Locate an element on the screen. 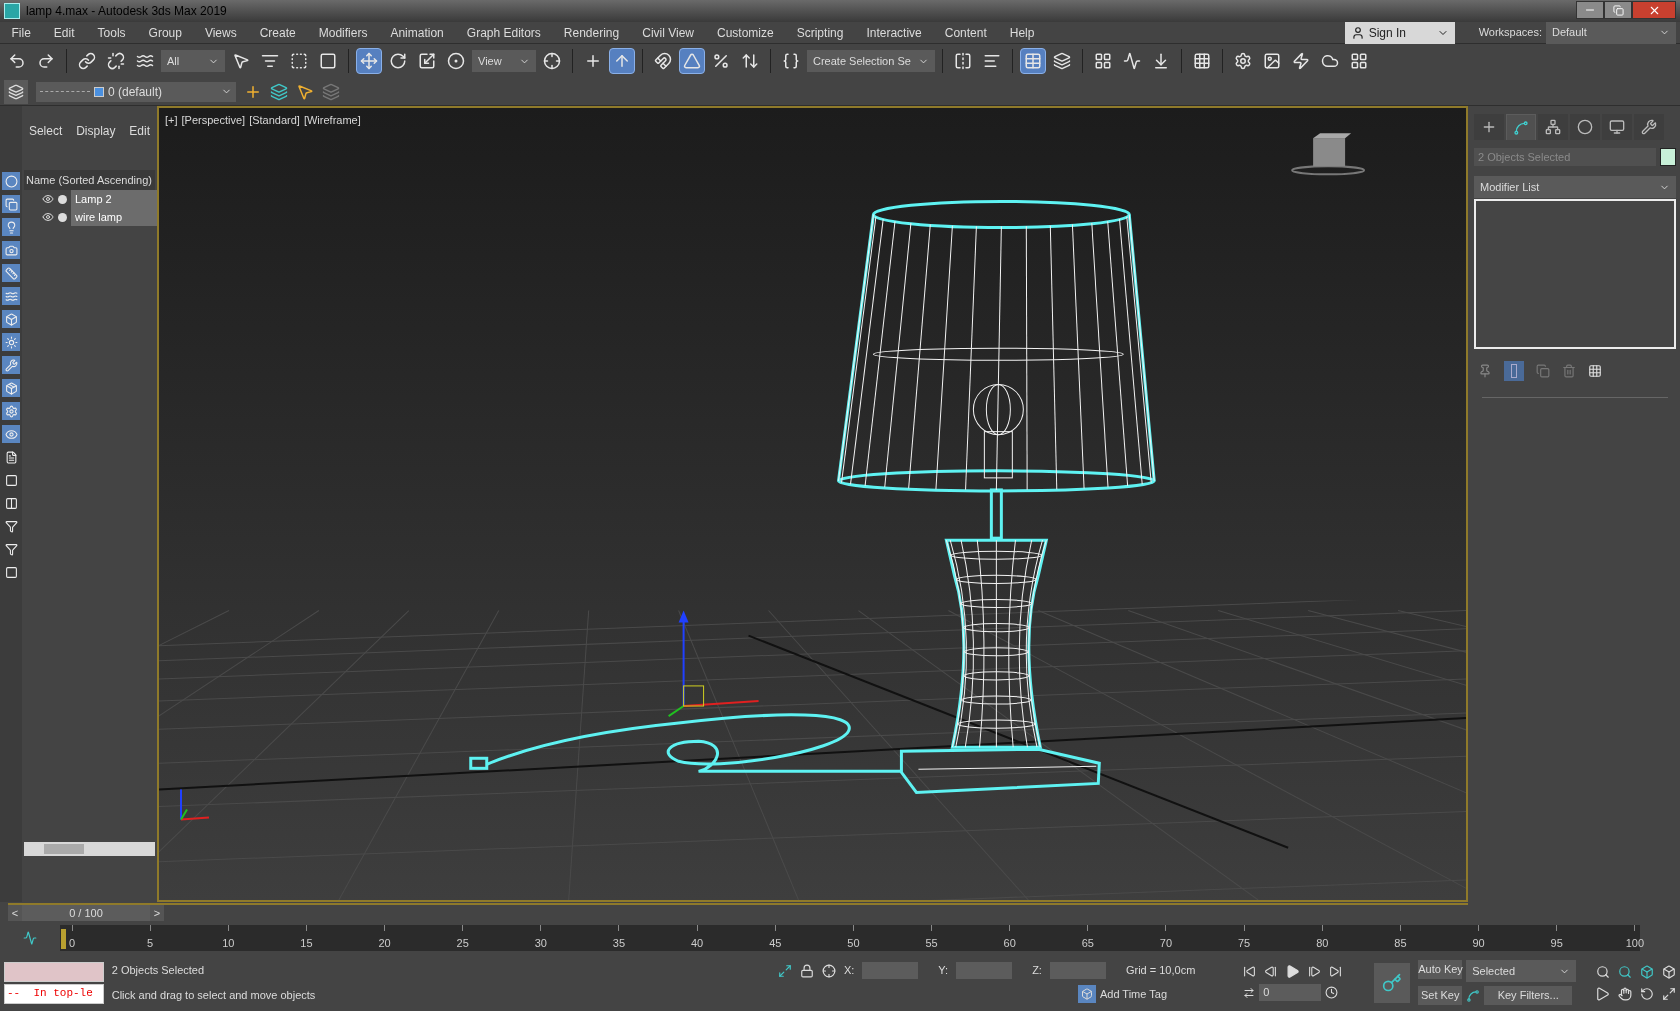 The image size is (1680, 1011). orbit-icon is located at coordinates (1647, 993).